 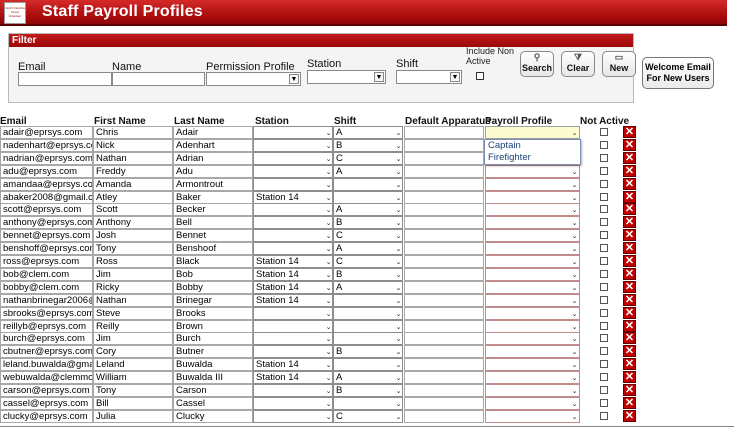 What do you see at coordinates (532, 158) in the screenshot?
I see `payroll-option-firefighter: Firefighter` at bounding box center [532, 158].